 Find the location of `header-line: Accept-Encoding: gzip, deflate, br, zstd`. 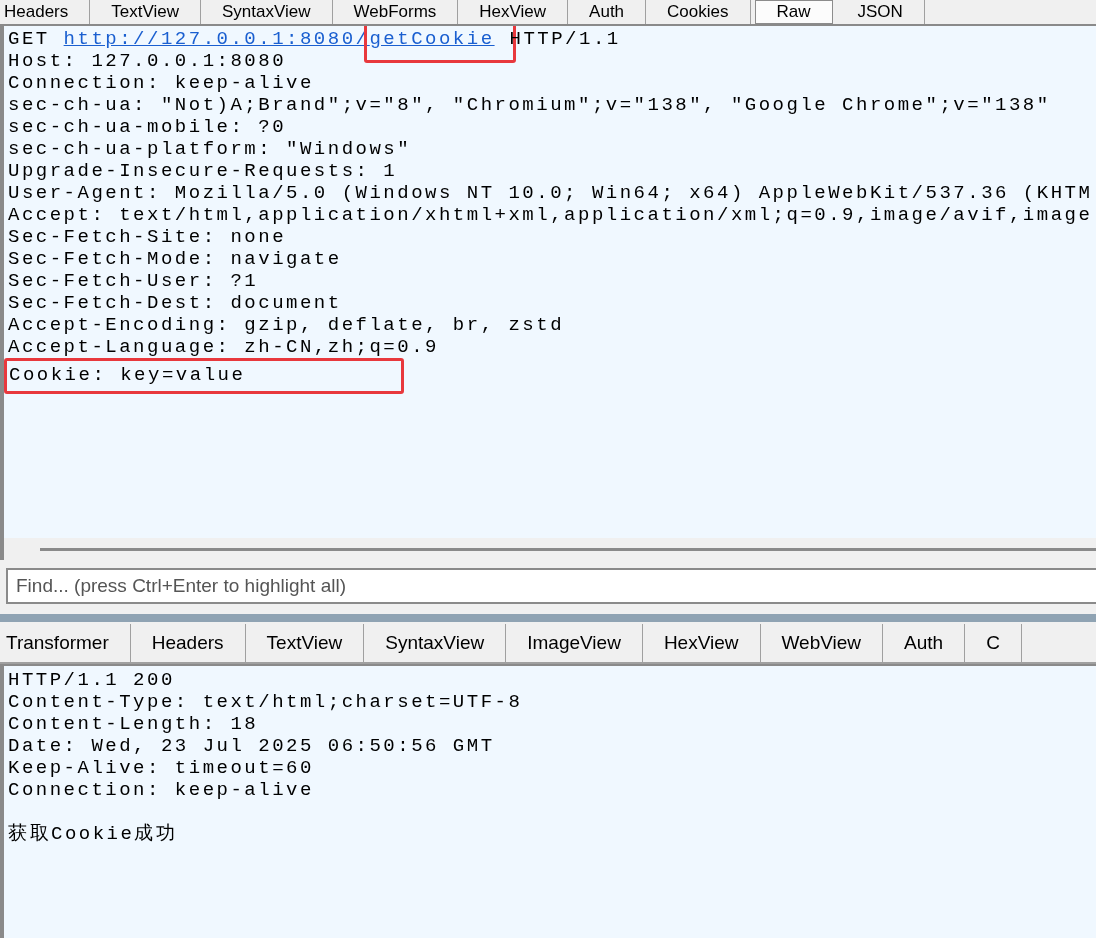

header-line: Accept-Encoding: gzip, deflate, br, zstd is located at coordinates (287, 325).